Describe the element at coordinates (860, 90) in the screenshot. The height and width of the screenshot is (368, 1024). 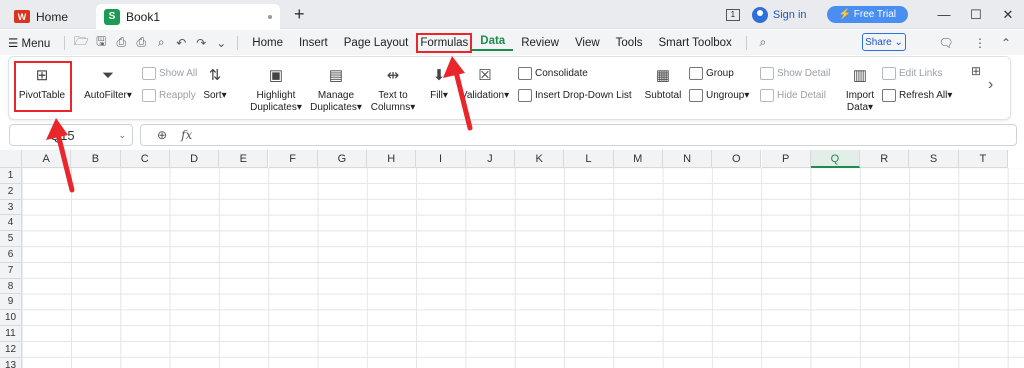
I see `import-data-button: ▥ Import Data▾` at that location.